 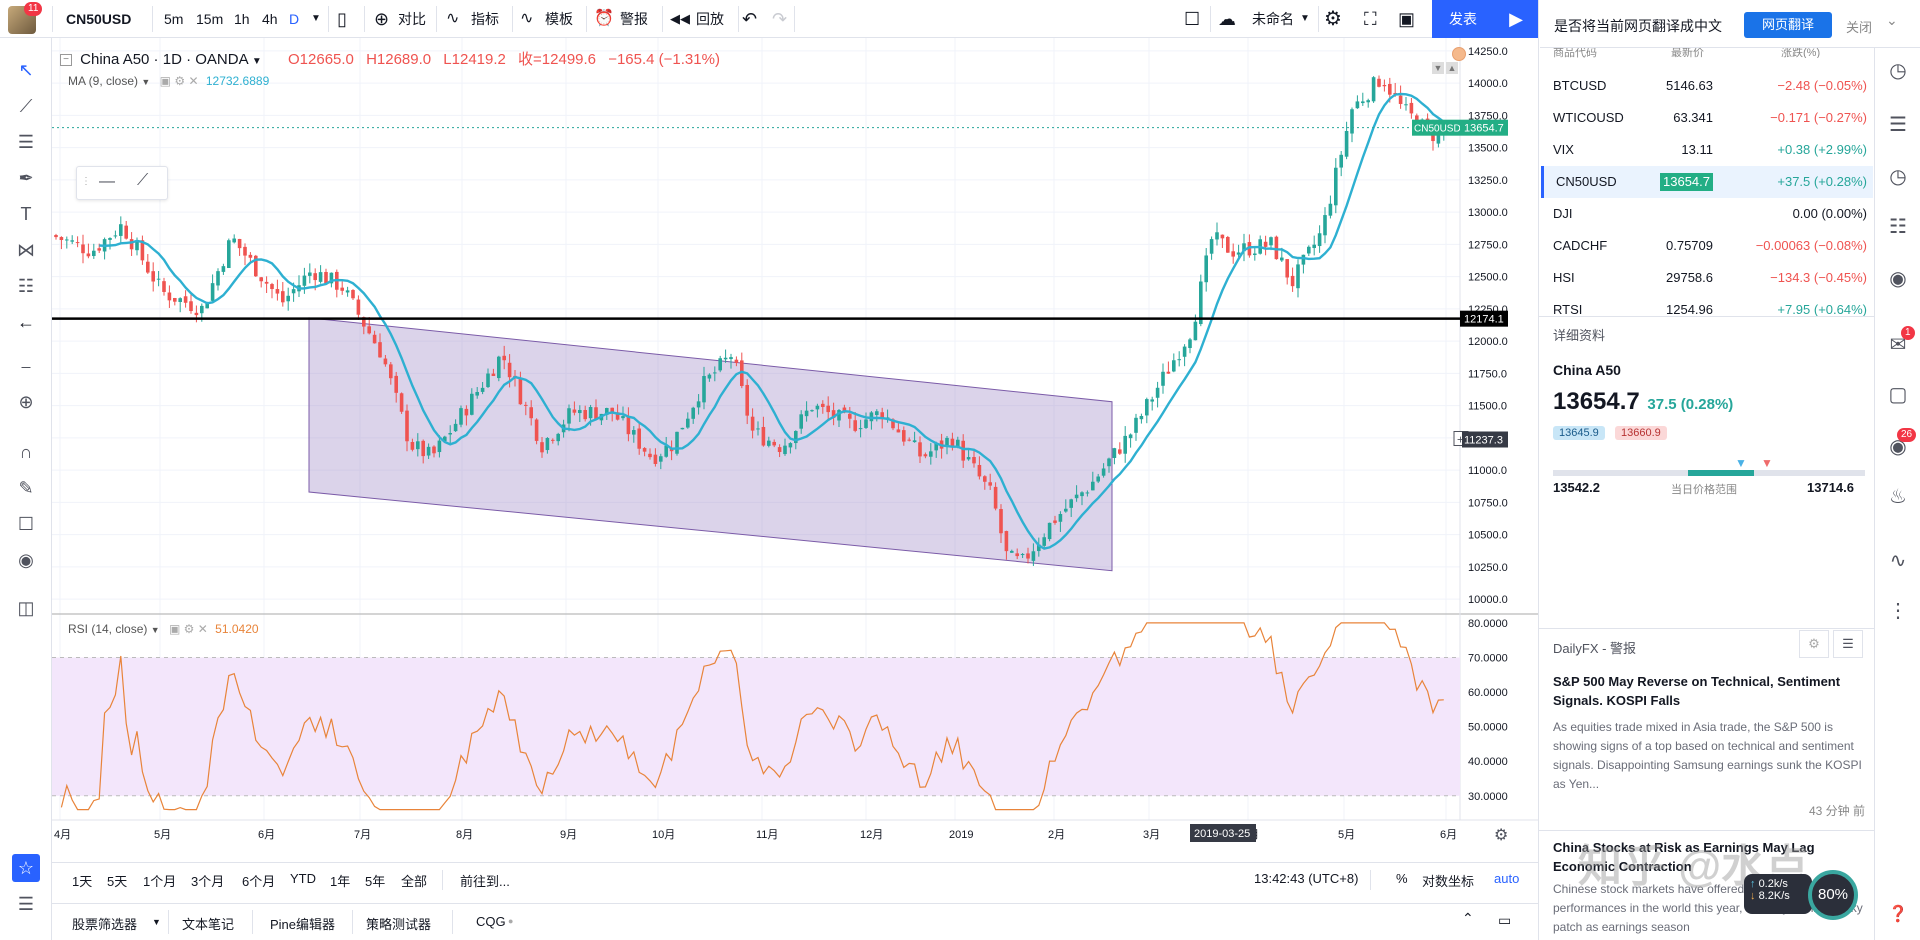 What do you see at coordinates (159, 880) in the screenshot?
I see `range-1m: 1个月` at bounding box center [159, 880].